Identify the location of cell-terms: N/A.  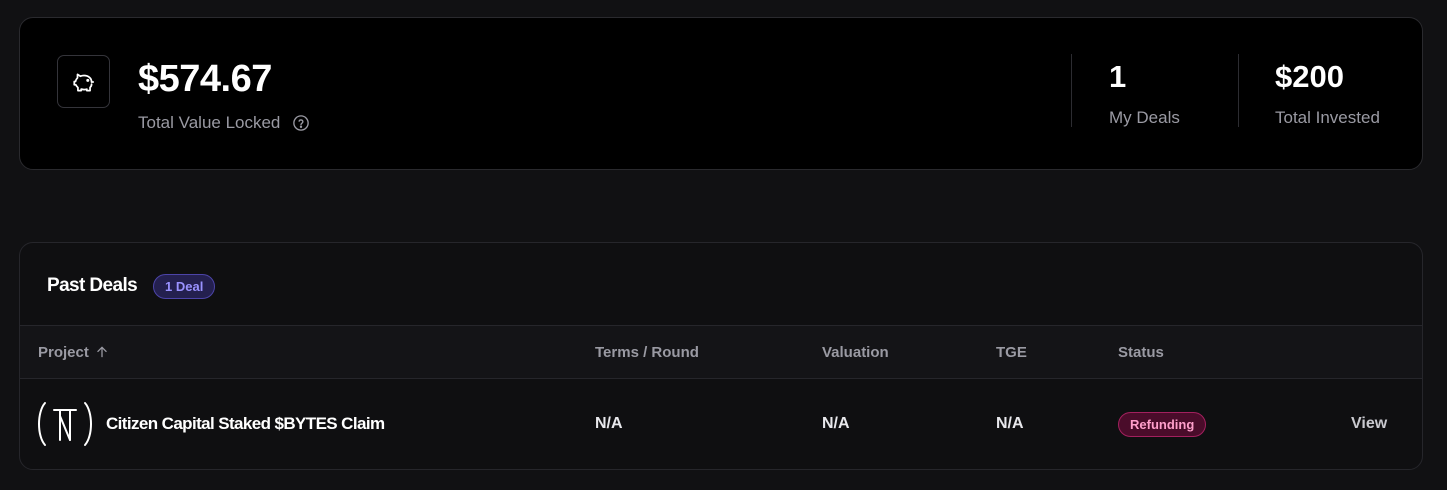
(609, 423).